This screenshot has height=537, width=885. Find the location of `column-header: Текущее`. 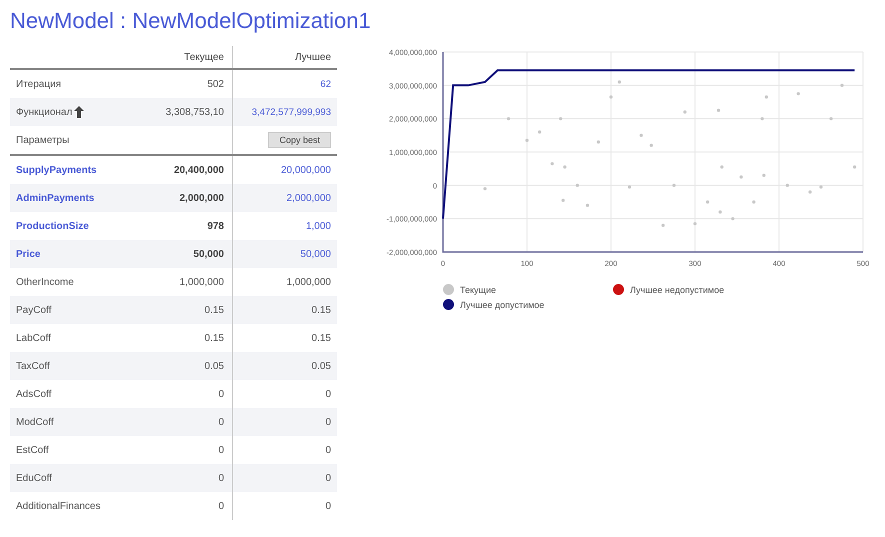

column-header: Текущее is located at coordinates (204, 57).